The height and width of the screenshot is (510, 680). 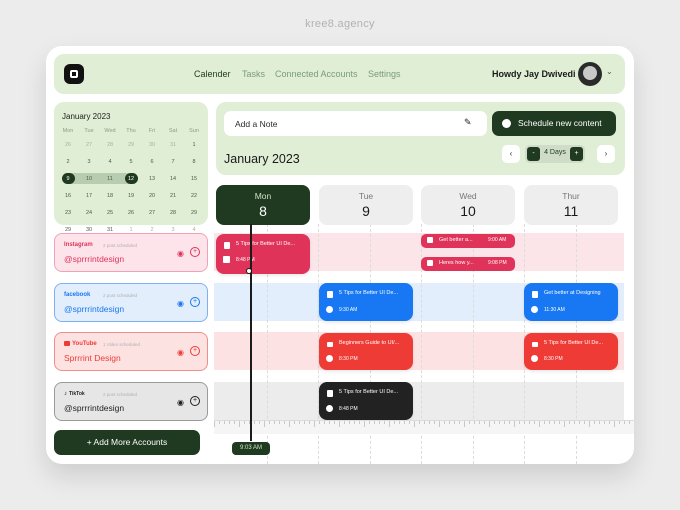 I want to click on weekday-header: Fri, so click(x=152, y=131).